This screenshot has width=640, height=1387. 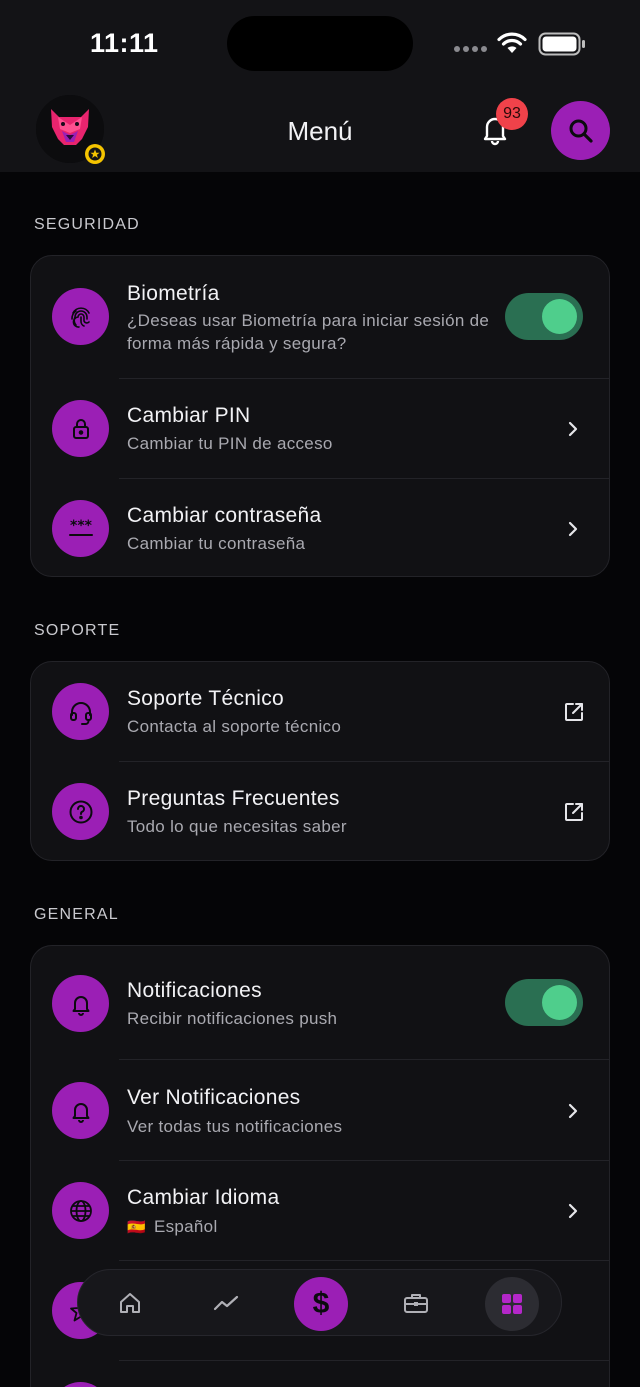 What do you see at coordinates (234, 726) in the screenshot?
I see `row-subtitle: Contacta al soporte técnico` at bounding box center [234, 726].